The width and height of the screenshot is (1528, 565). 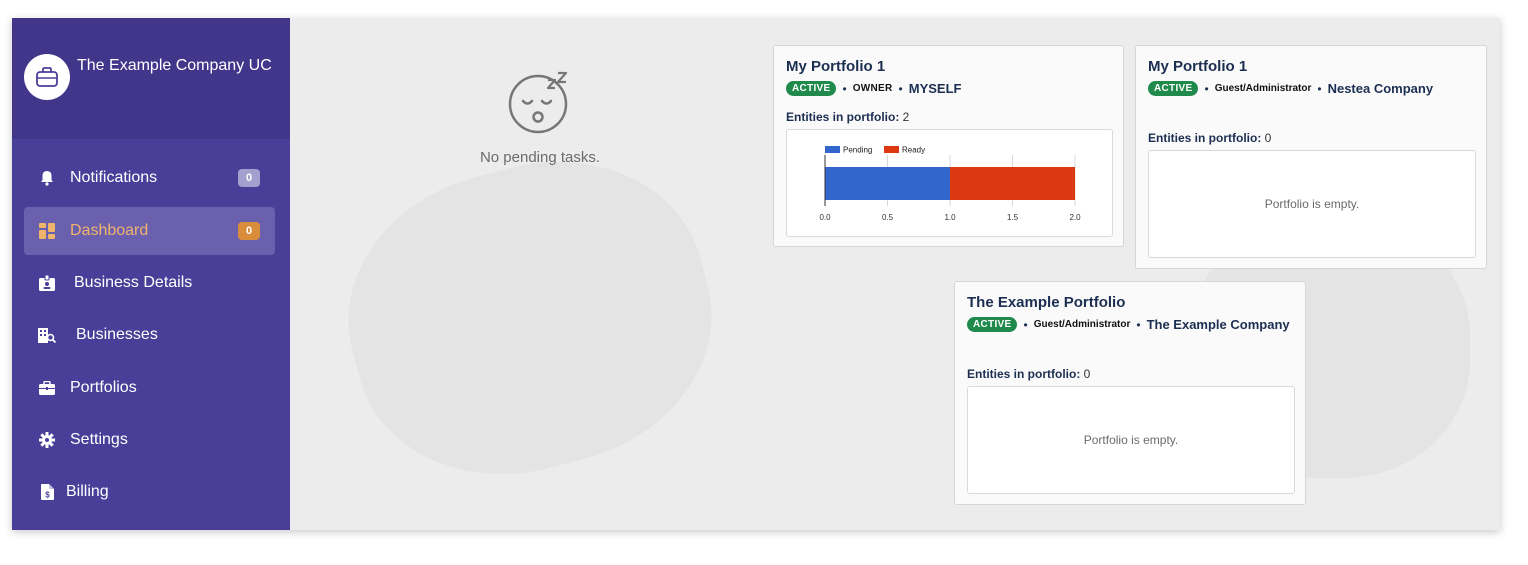 I want to click on entities-status-chart: 0.0 0.5 1.0 1.5 2.0 Pending Ready, so click(x=950, y=184).